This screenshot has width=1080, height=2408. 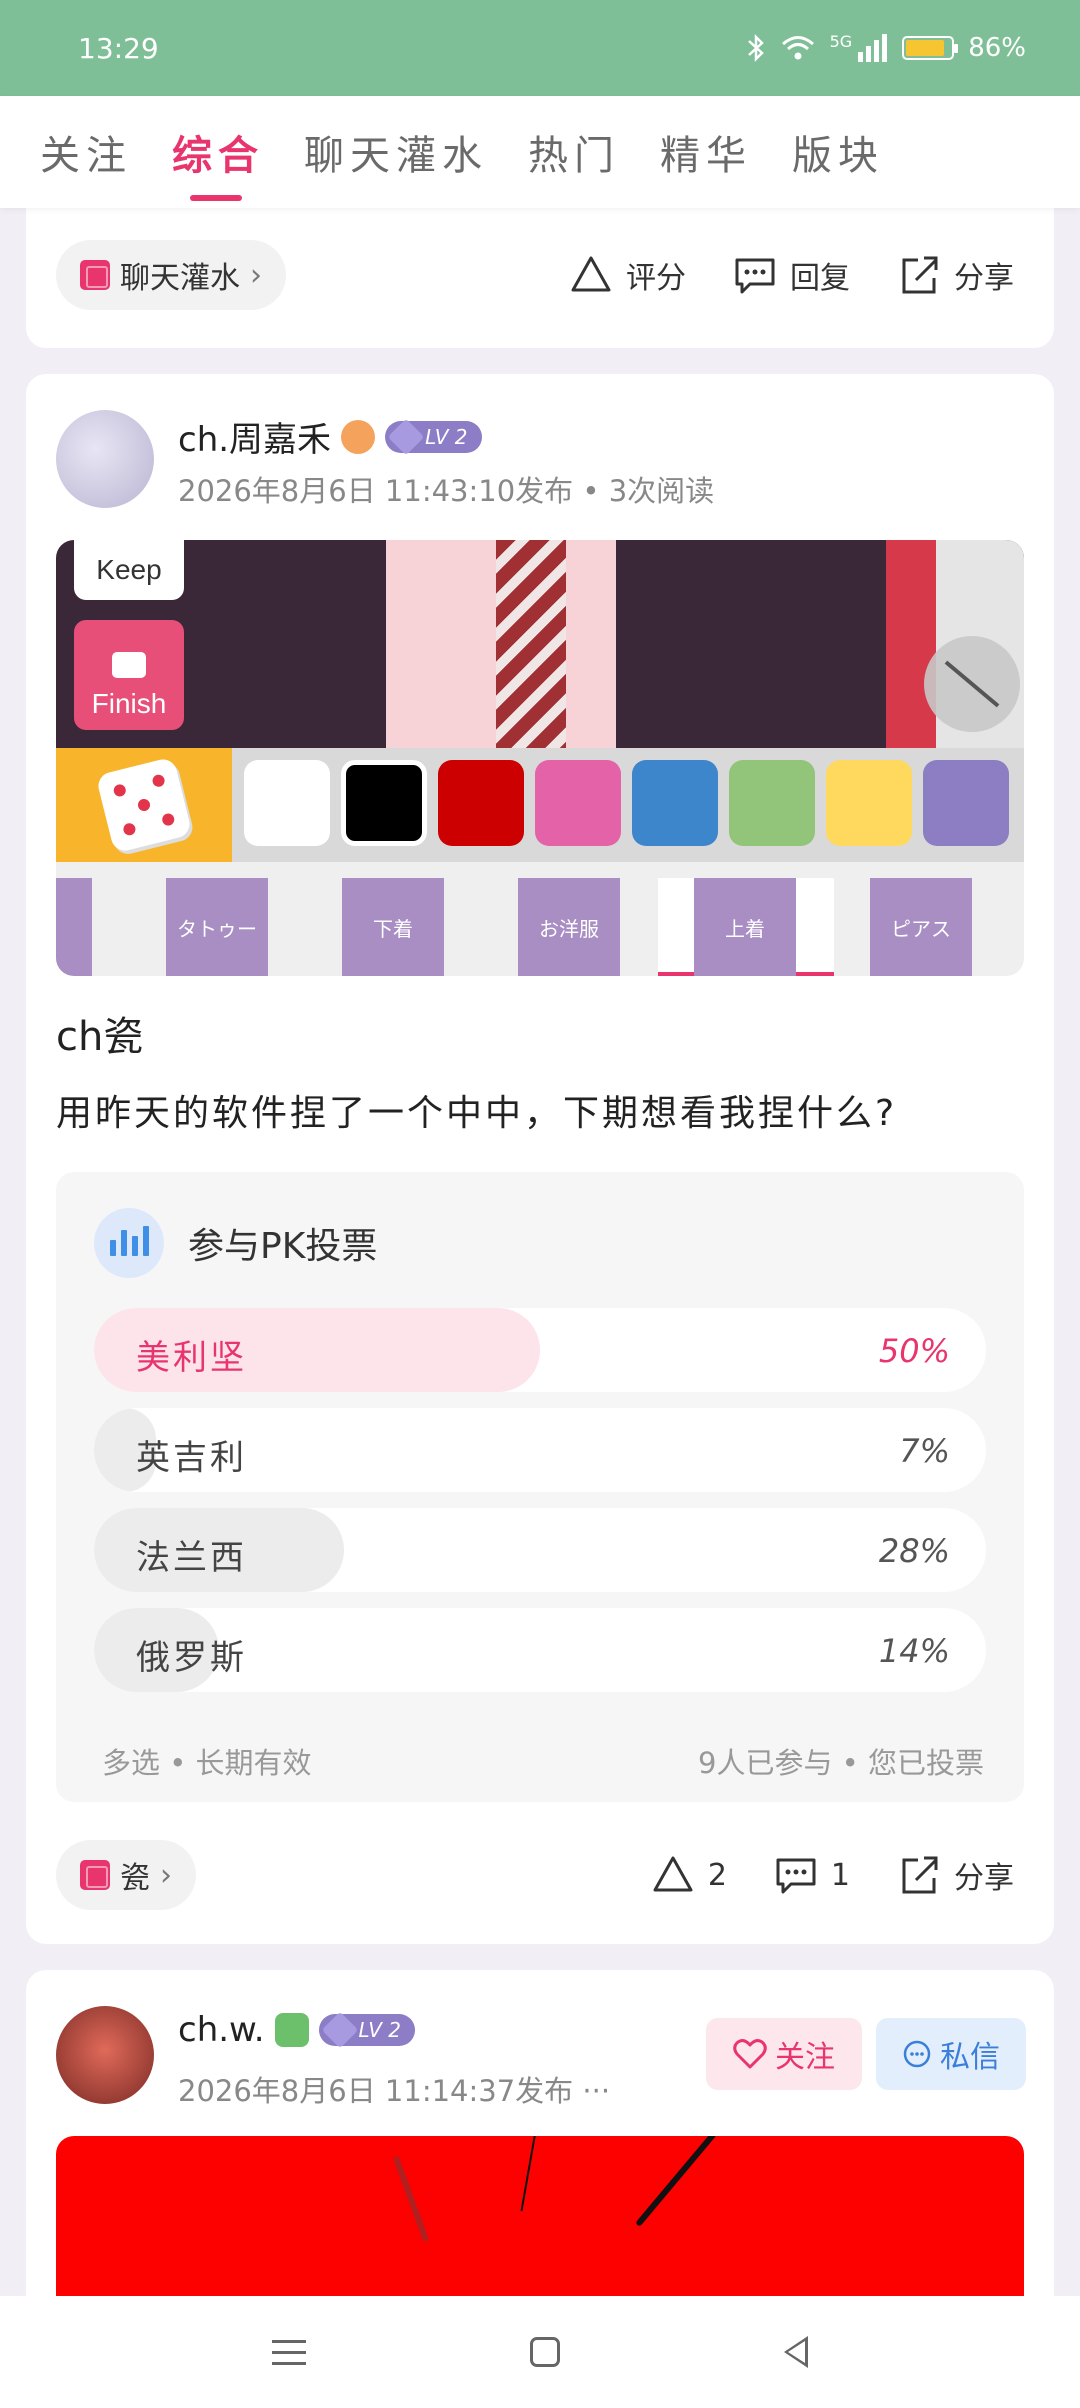 What do you see at coordinates (446, 491) in the screenshot?
I see `post-meta: 2026年8月6日 11:43:10发布 • 3次阅读` at bounding box center [446, 491].